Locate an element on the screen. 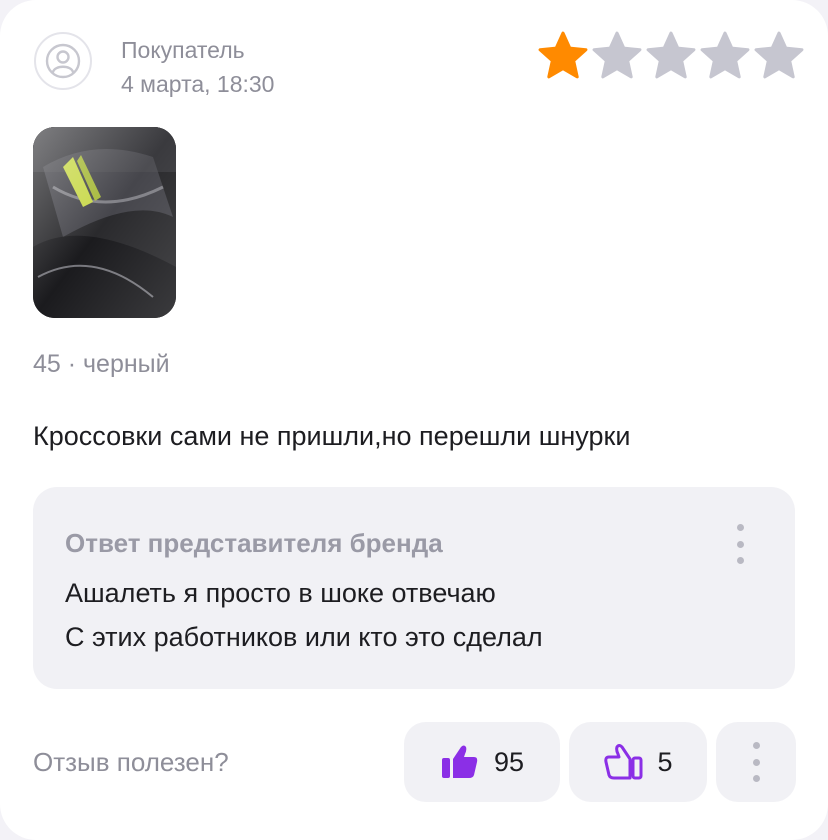  avatar is located at coordinates (63, 61).